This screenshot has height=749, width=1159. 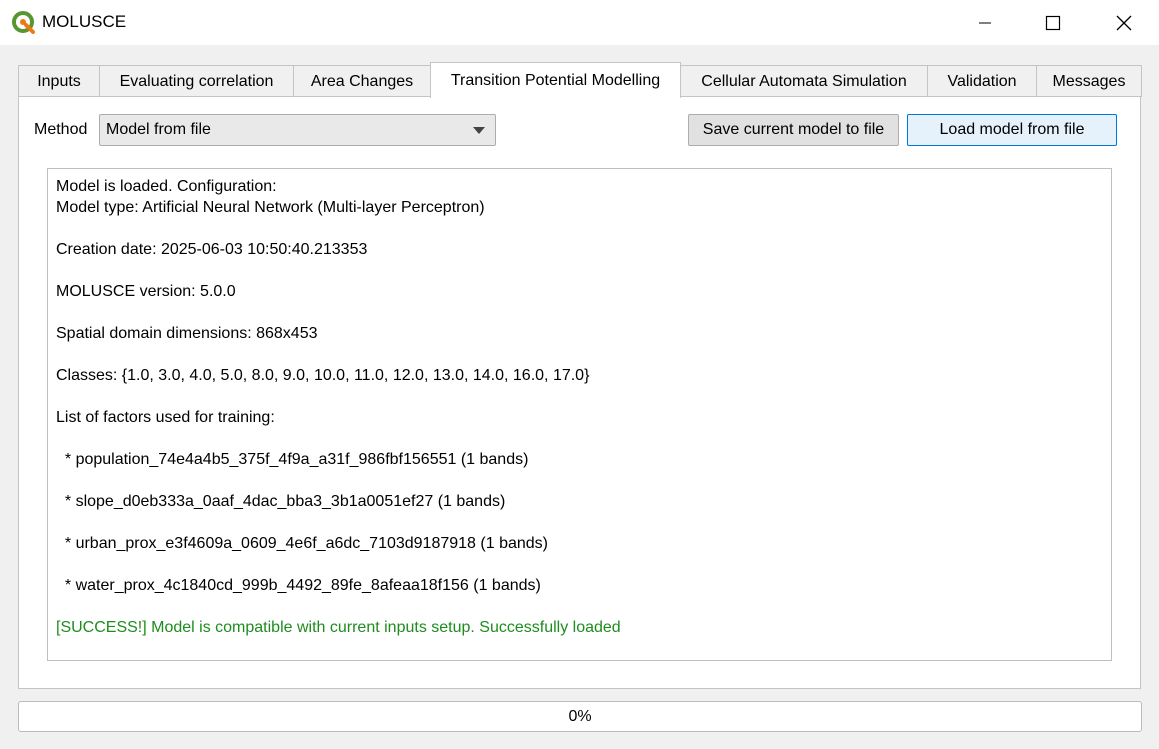 I want to click on method-select: Model from file, so click(x=297, y=130).